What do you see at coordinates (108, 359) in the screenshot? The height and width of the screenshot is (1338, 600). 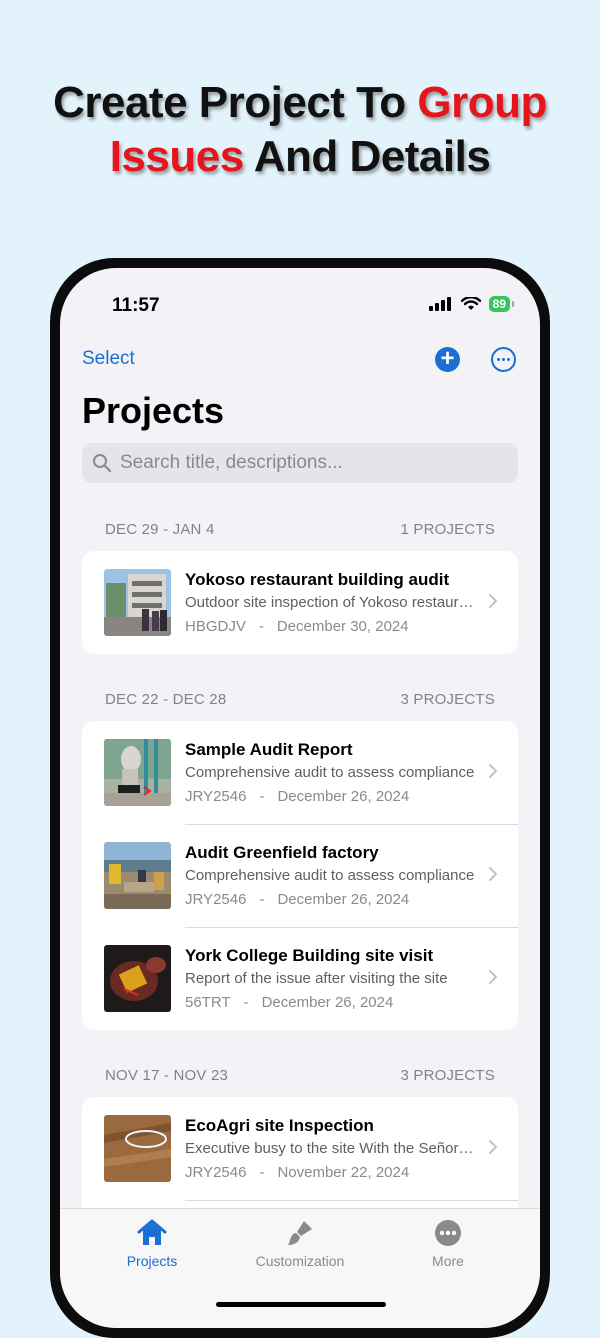 I see `select-button: Select` at bounding box center [108, 359].